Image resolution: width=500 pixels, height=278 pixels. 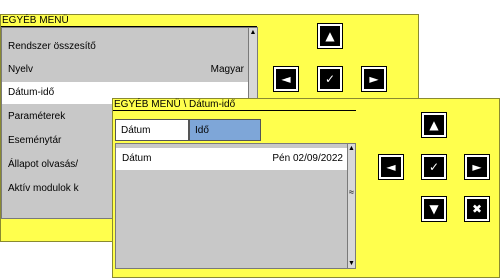 I want to click on menu-item-label: Rendszer összesítő, so click(x=52, y=46).